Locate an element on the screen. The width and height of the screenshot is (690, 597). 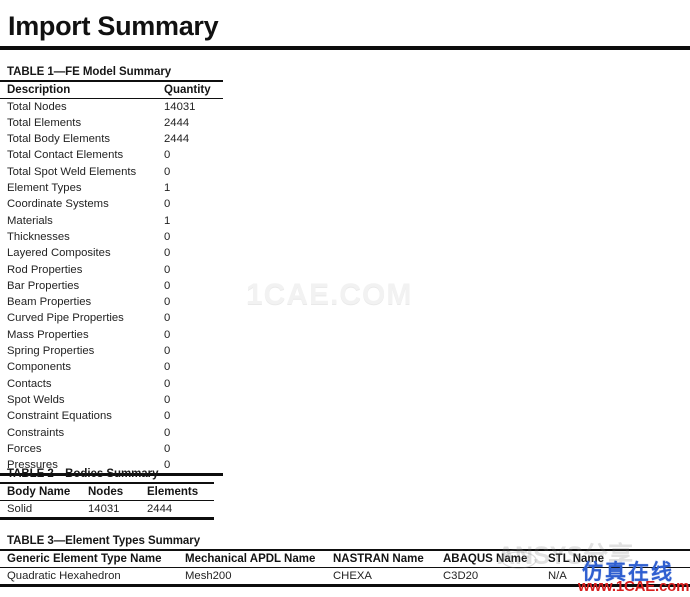
table-cell: Bar Properties is located at coordinates (43, 285).